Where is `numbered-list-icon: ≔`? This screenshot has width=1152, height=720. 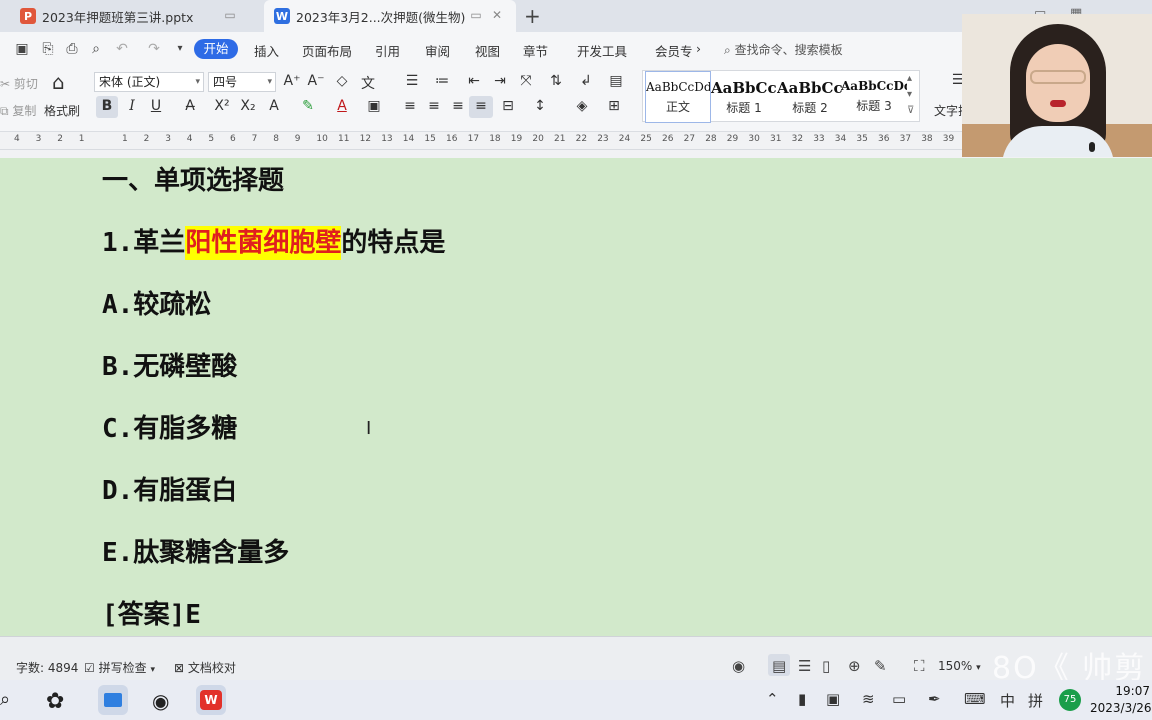 numbered-list-icon: ≔ is located at coordinates (442, 81).